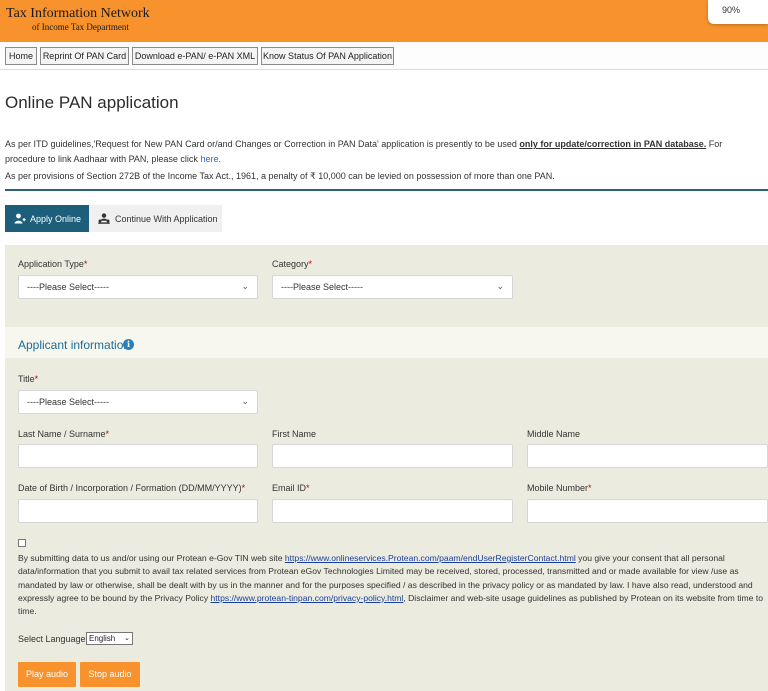 The height and width of the screenshot is (691, 768). I want to click on users-group-icon, so click(104, 219).